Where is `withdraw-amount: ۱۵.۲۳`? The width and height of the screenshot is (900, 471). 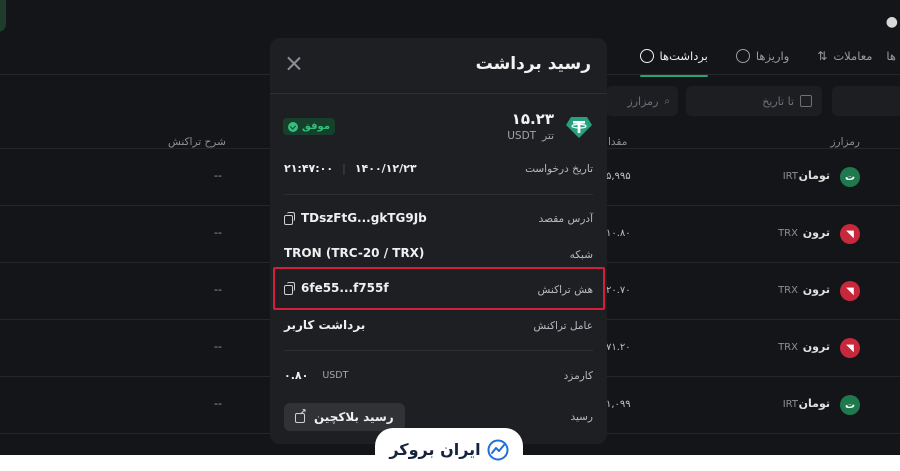
withdraw-amount: ۱۵.۲۳ is located at coordinates (532, 119).